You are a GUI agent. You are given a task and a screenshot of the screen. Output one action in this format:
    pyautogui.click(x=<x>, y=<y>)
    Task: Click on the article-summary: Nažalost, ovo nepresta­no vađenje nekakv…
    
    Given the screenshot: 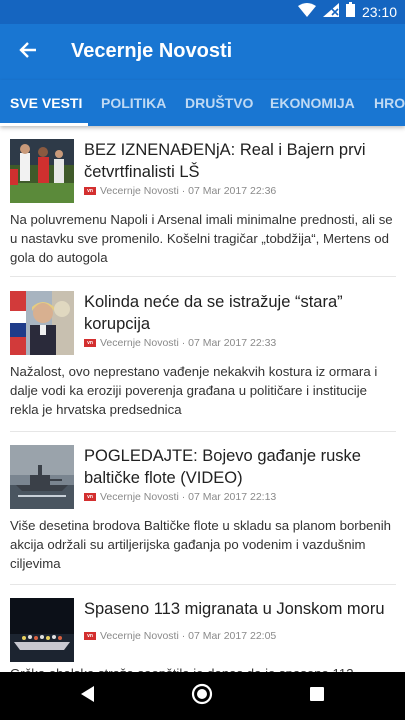 What is the action you would take?
    pyautogui.click(x=194, y=390)
    